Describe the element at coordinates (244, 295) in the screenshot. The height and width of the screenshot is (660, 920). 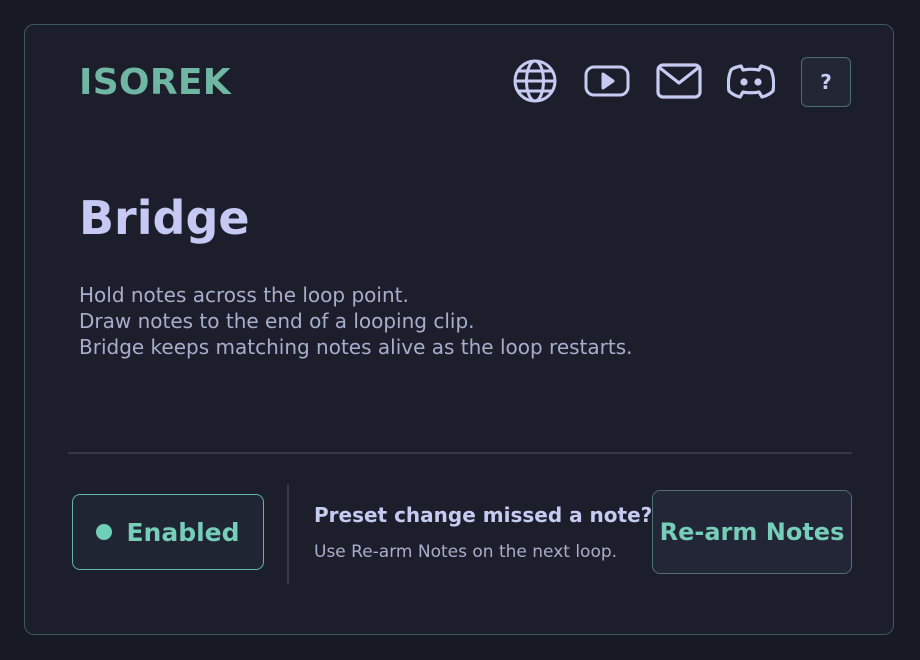
I see `description-line: Hold notes across the loop point.` at that location.